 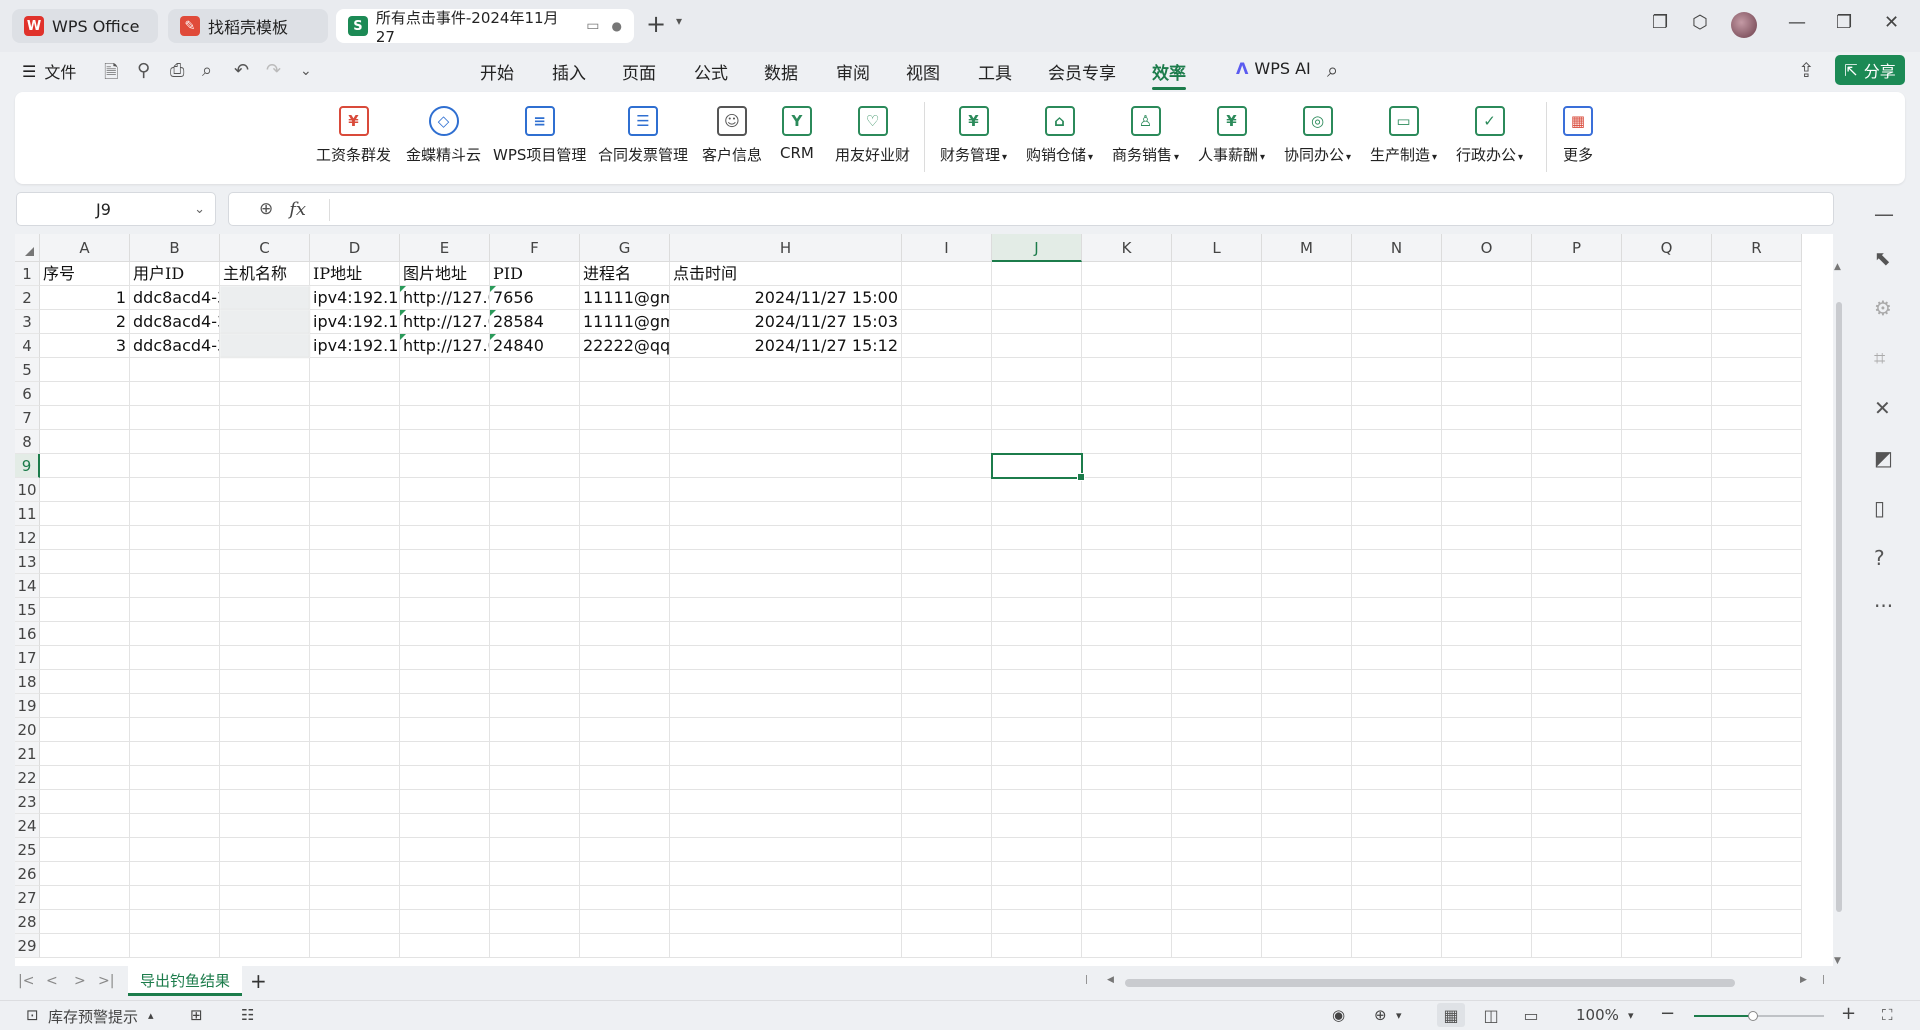 What do you see at coordinates (1037, 394) in the screenshot?
I see `cell-J6` at bounding box center [1037, 394].